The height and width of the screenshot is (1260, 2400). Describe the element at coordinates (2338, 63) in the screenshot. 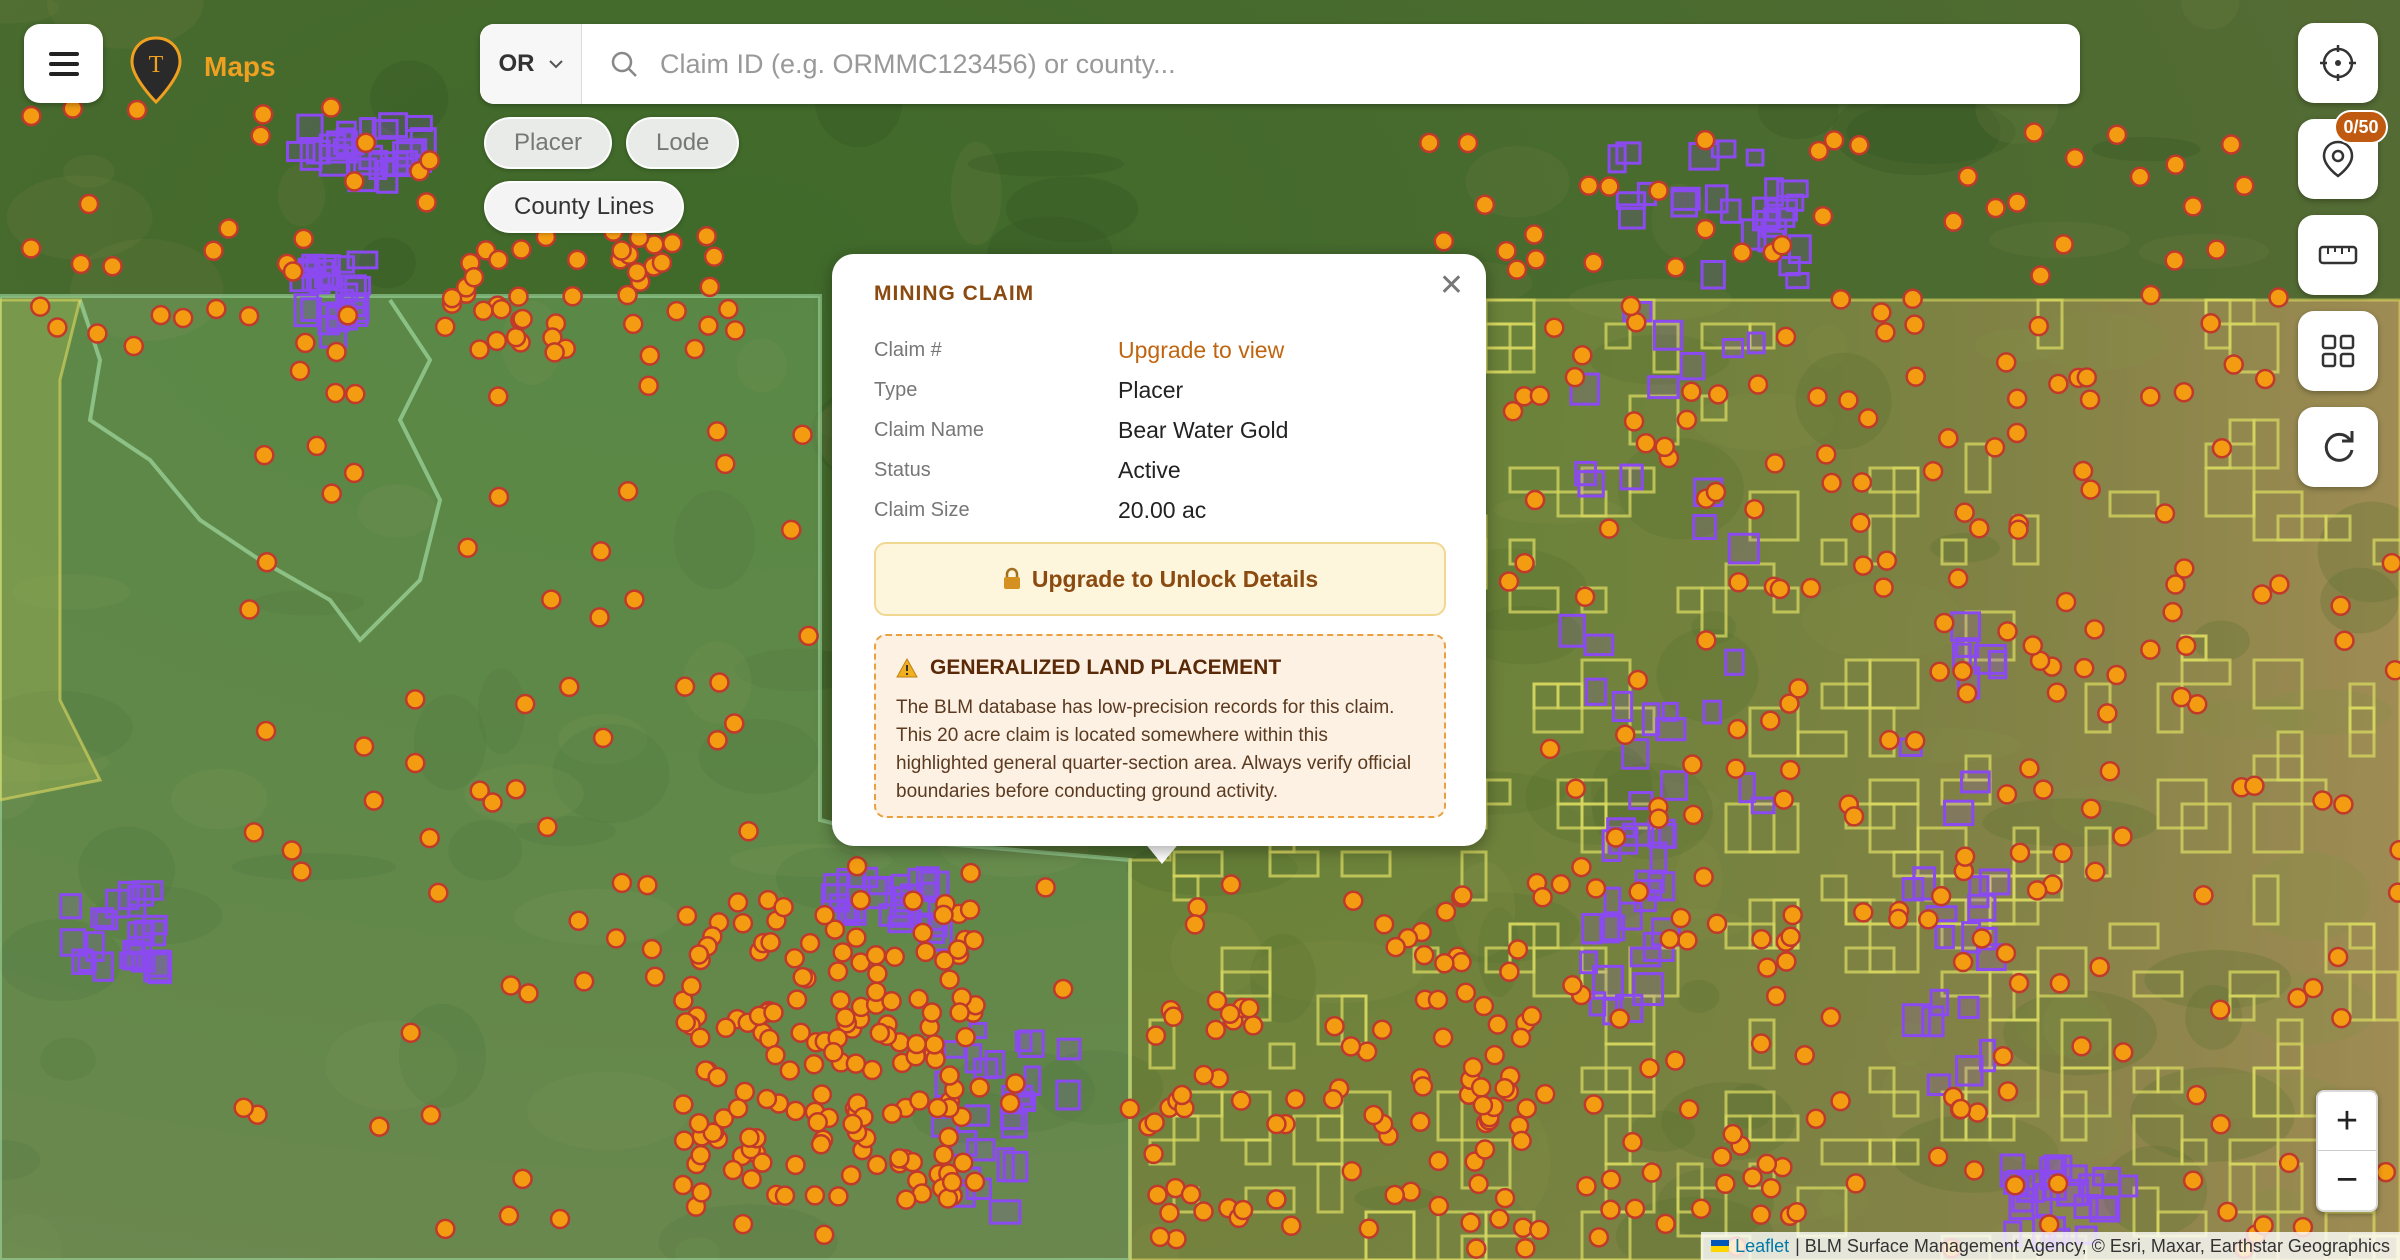

I see `locate-button` at that location.